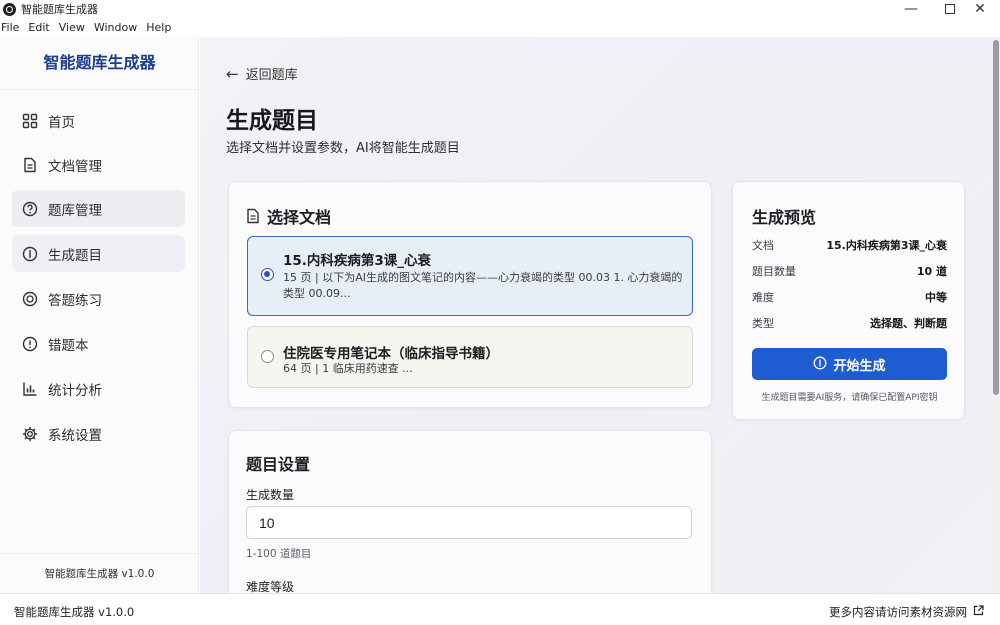 The image size is (1000, 625). I want to click on select-document-heading: 选择文档, so click(288, 216).